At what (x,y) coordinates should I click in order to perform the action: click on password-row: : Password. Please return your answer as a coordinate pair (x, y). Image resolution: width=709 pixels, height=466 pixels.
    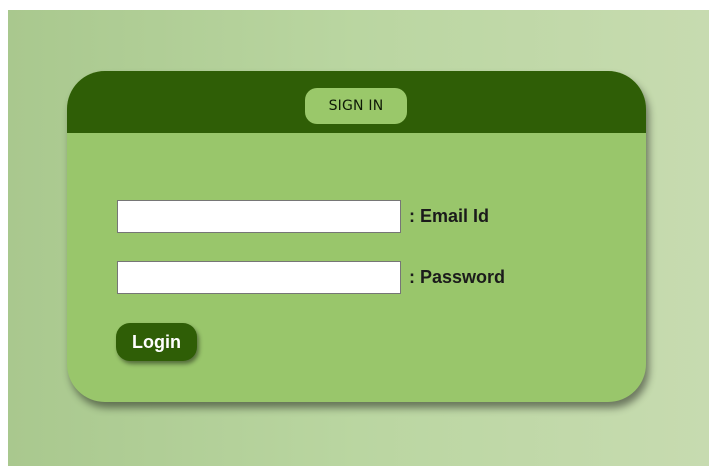
    Looking at the image, I should click on (311, 277).